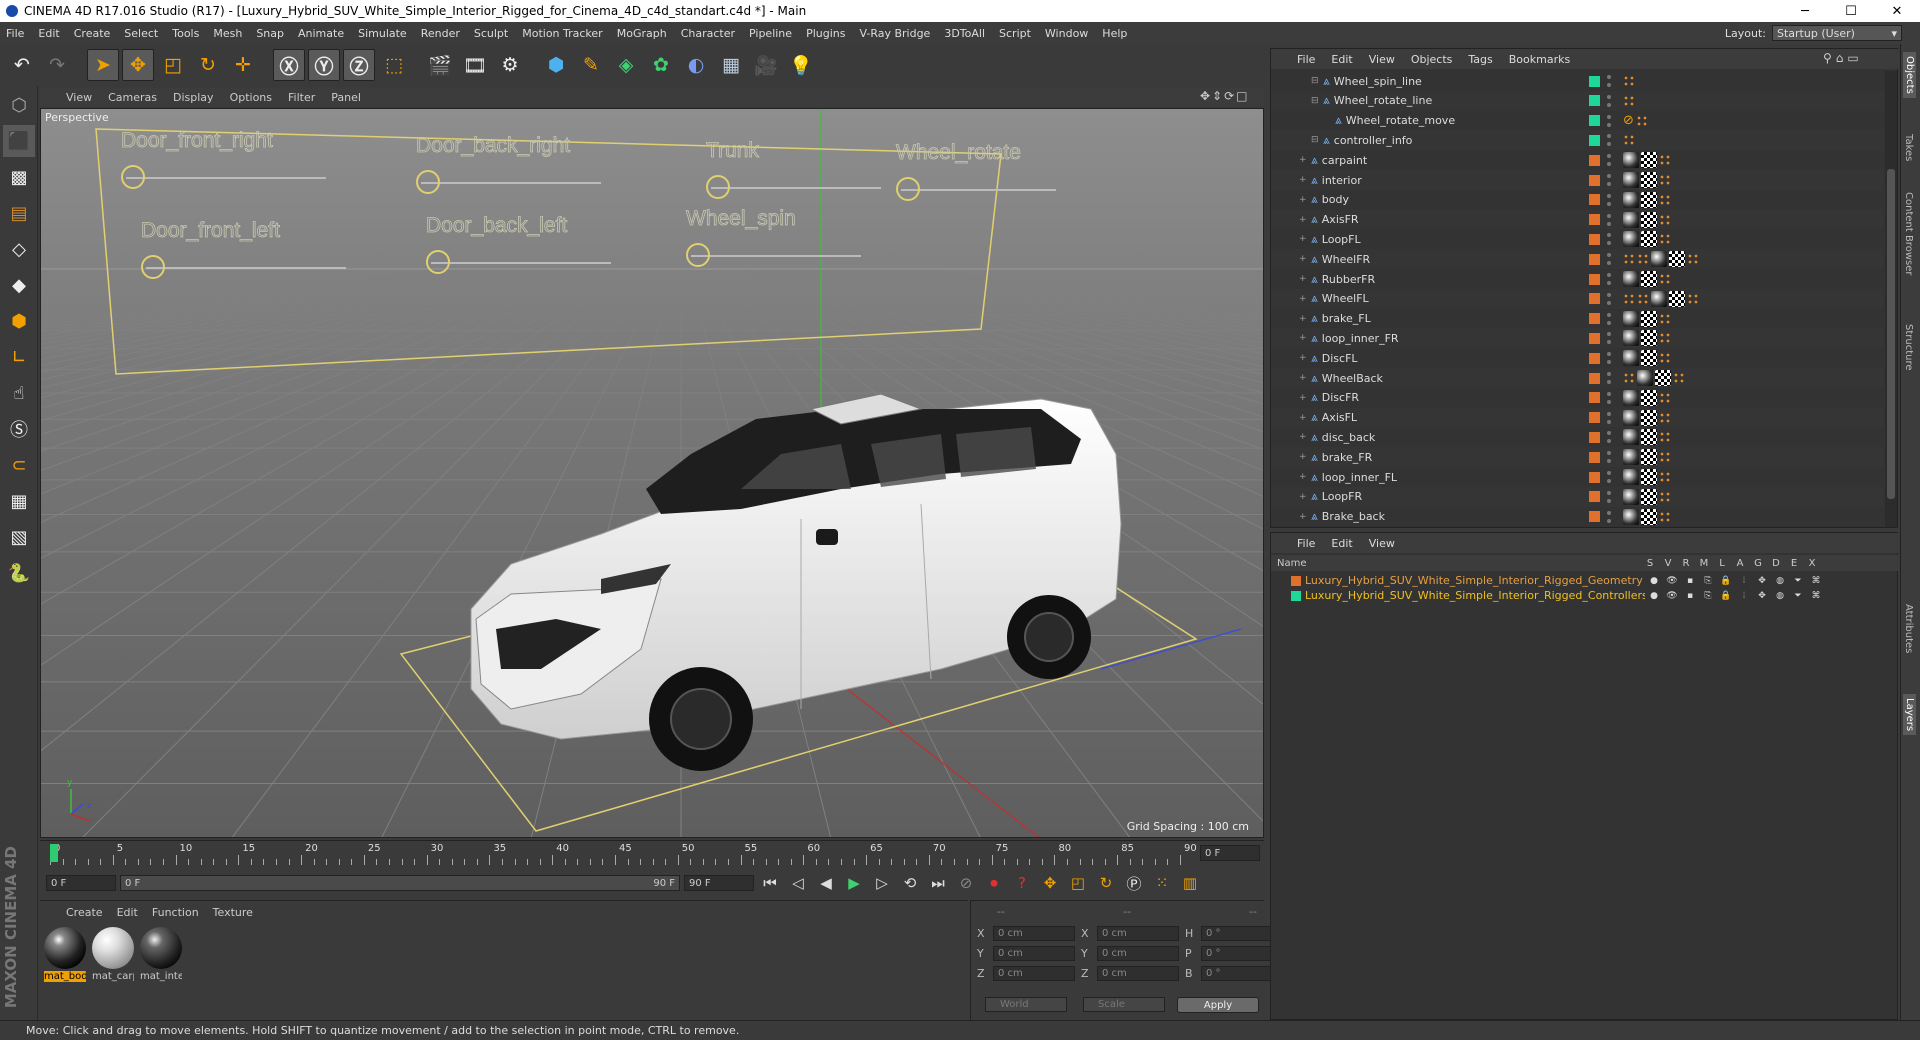 The image size is (1920, 1040). What do you see at coordinates (19, 105) in the screenshot?
I see `make-editable-icon: ⬡` at bounding box center [19, 105].